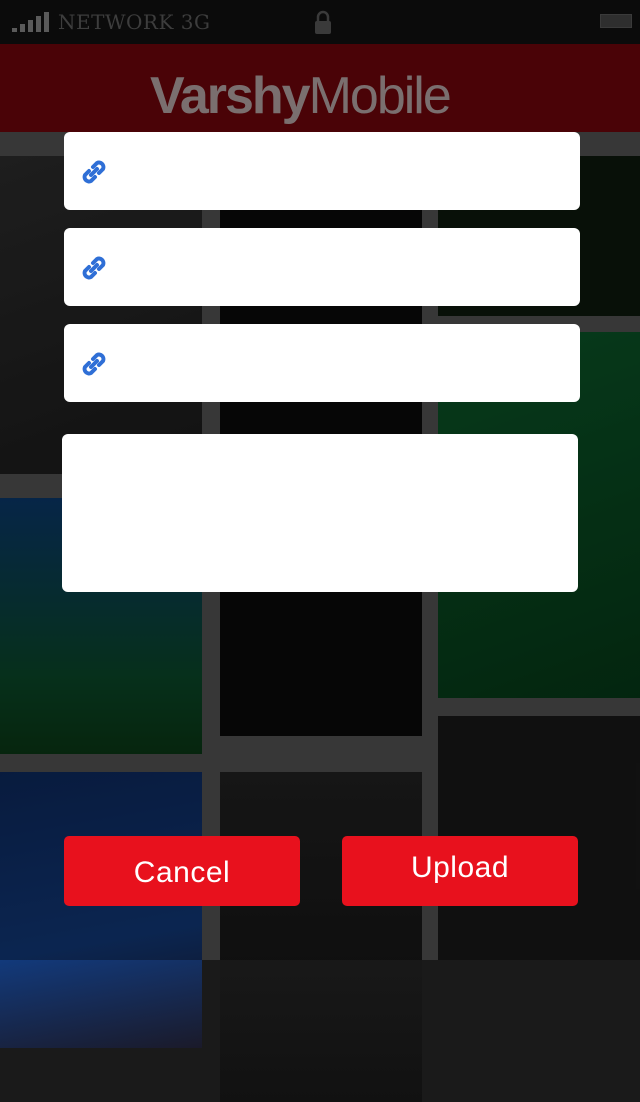  I want to click on carrier-label: NETWORK 3G, so click(134, 22).